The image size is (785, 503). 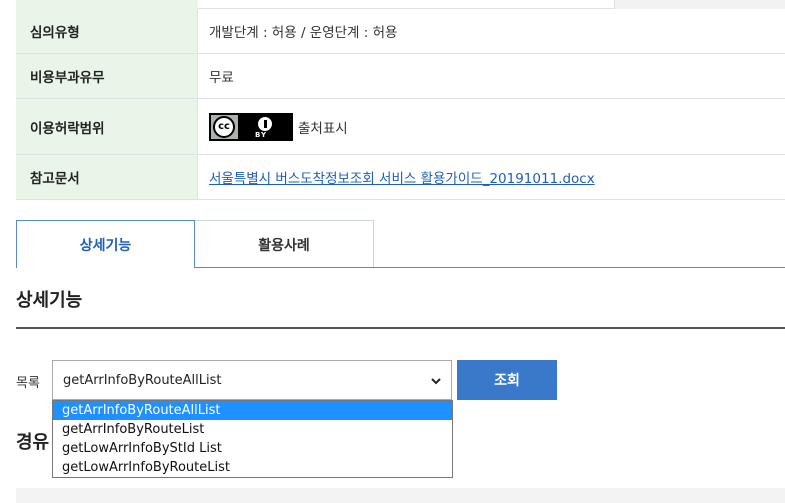 I want to click on query-button: 조회, so click(x=507, y=380).